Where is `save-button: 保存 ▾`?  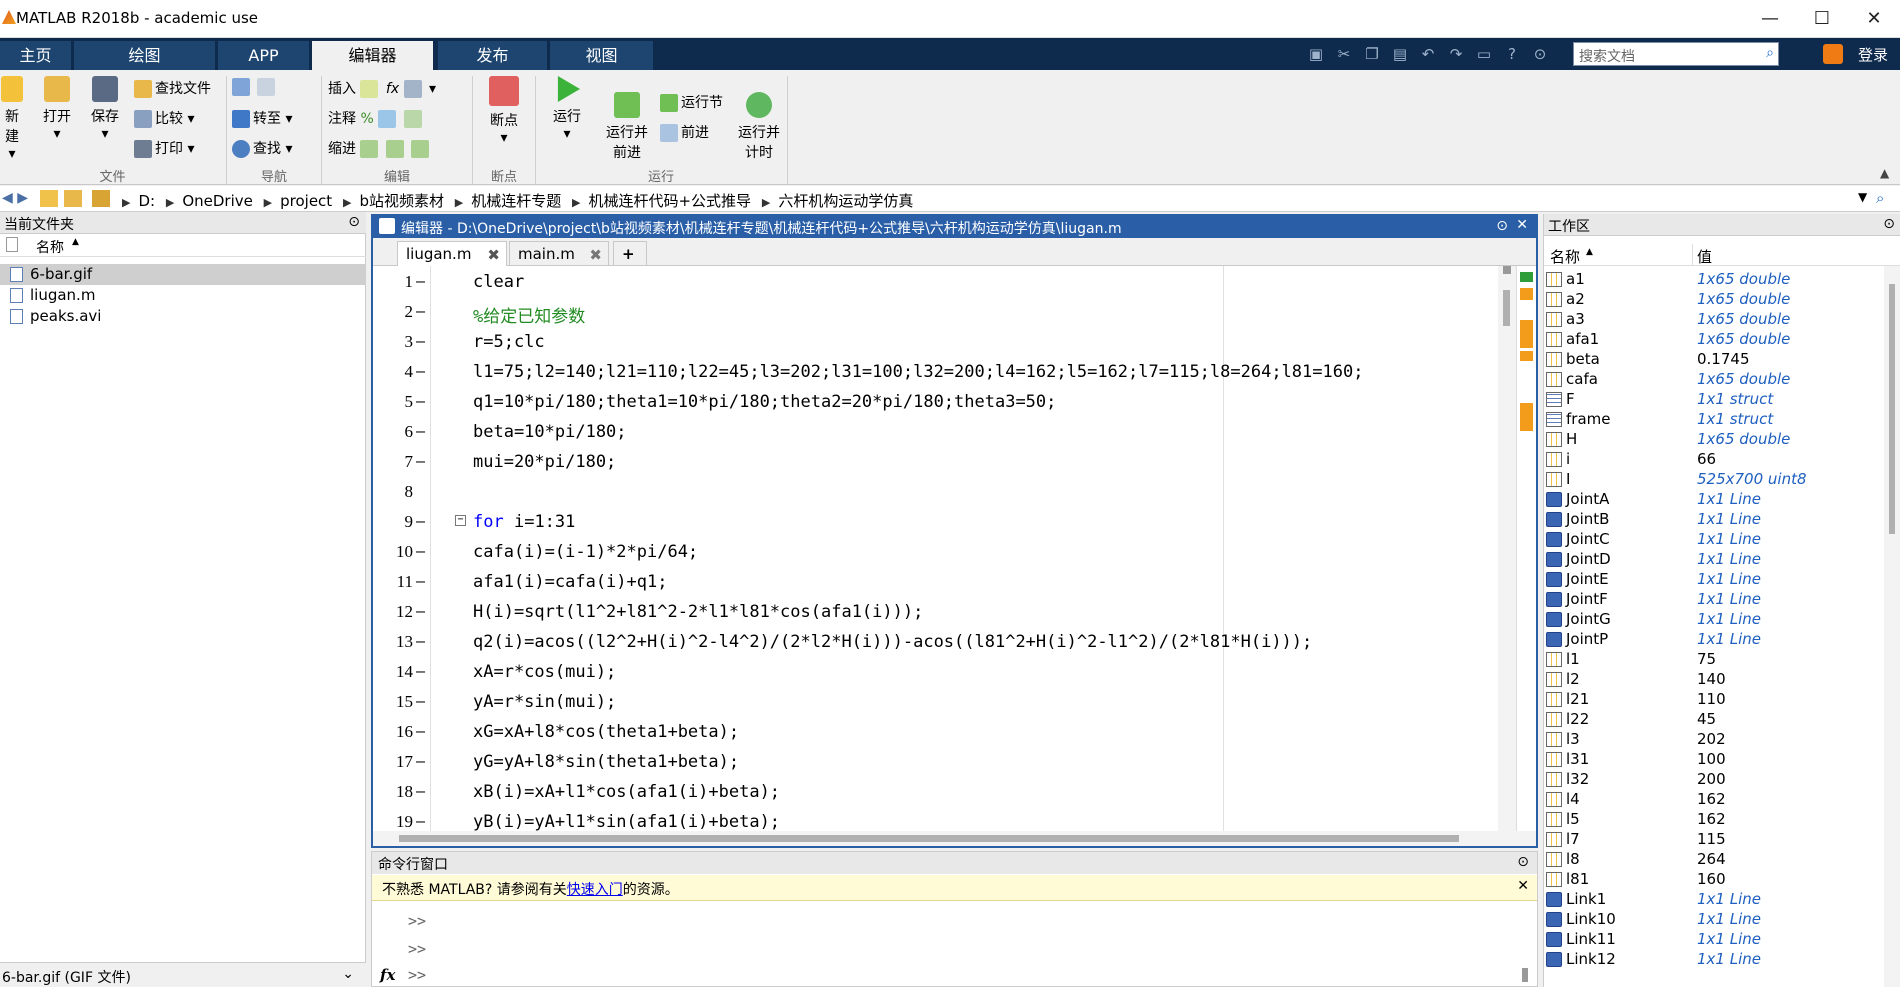 save-button: 保存 ▾ is located at coordinates (105, 109).